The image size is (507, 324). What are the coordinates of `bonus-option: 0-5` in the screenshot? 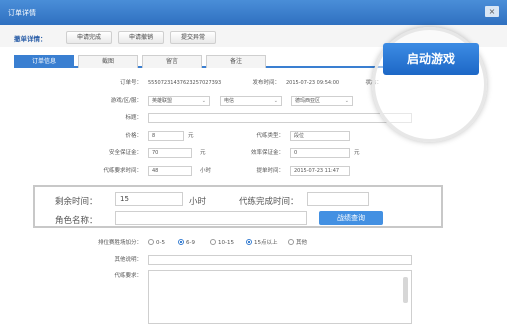 It's located at (156, 243).